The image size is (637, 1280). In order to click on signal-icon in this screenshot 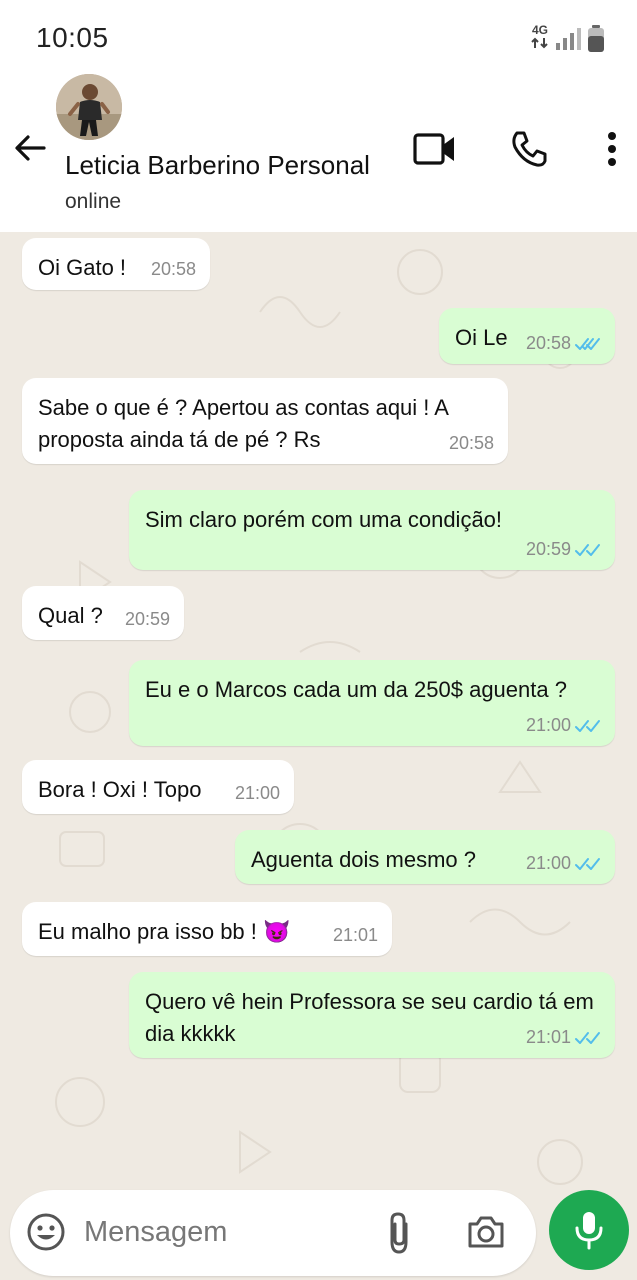, I will do `click(568, 39)`.